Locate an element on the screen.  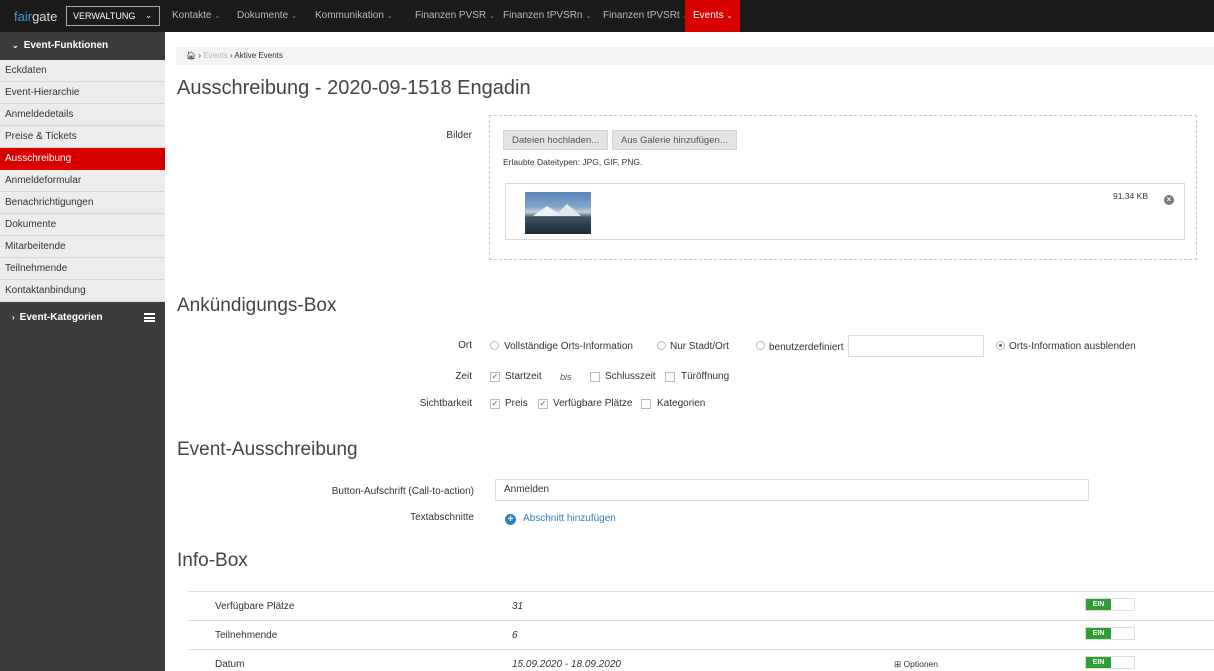
verfuegbare-plaetze-label: Verfügbare Plätze is located at coordinates (593, 403).